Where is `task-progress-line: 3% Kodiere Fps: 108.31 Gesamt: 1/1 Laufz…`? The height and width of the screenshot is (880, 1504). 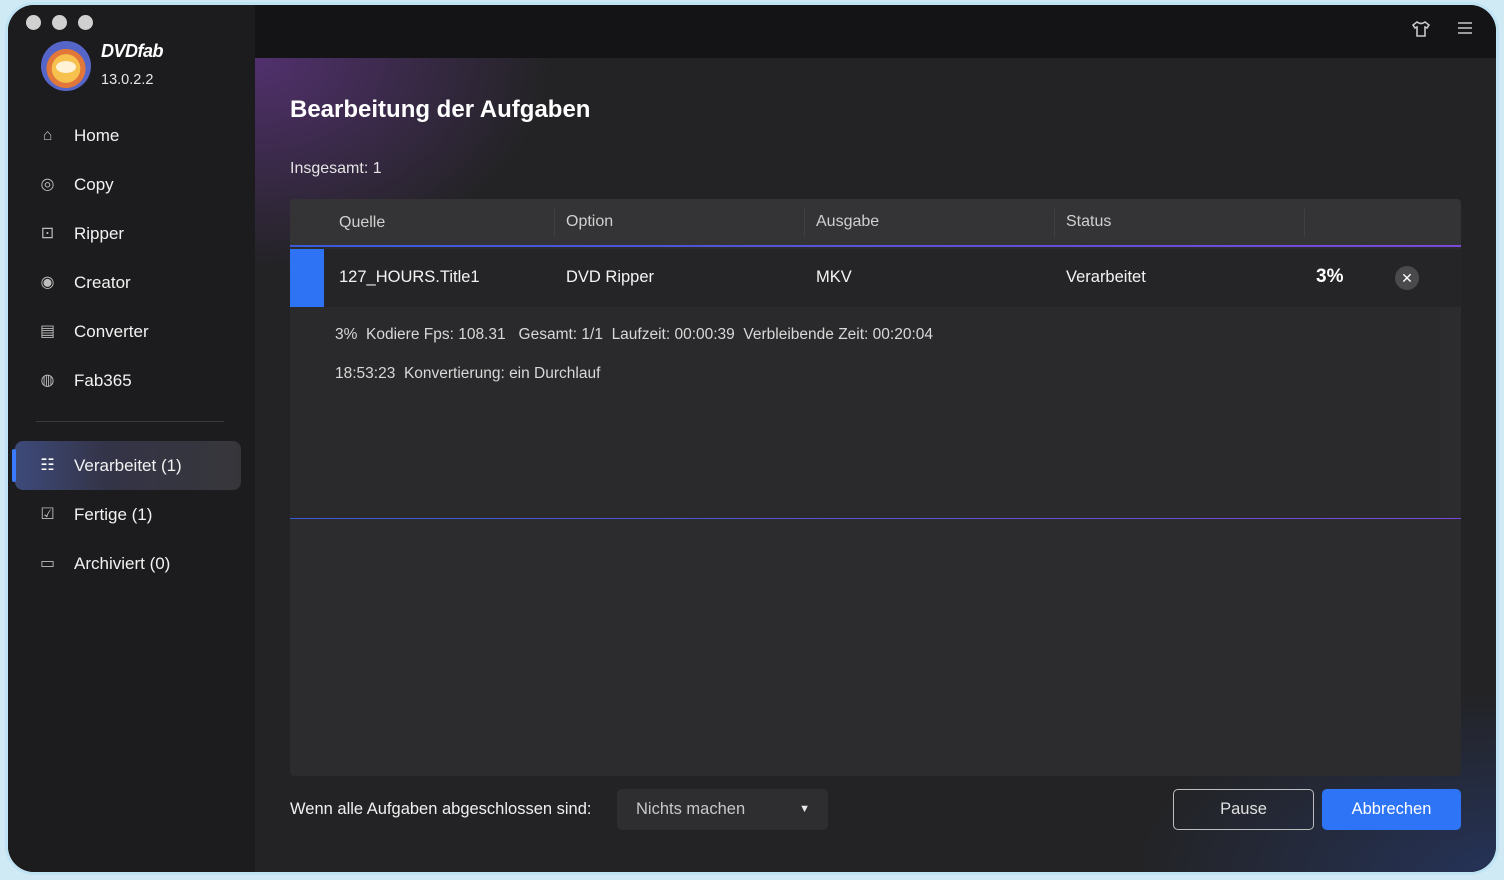 task-progress-line: 3% Kodiere Fps: 108.31 Gesamt: 1/1 Laufz… is located at coordinates (634, 334).